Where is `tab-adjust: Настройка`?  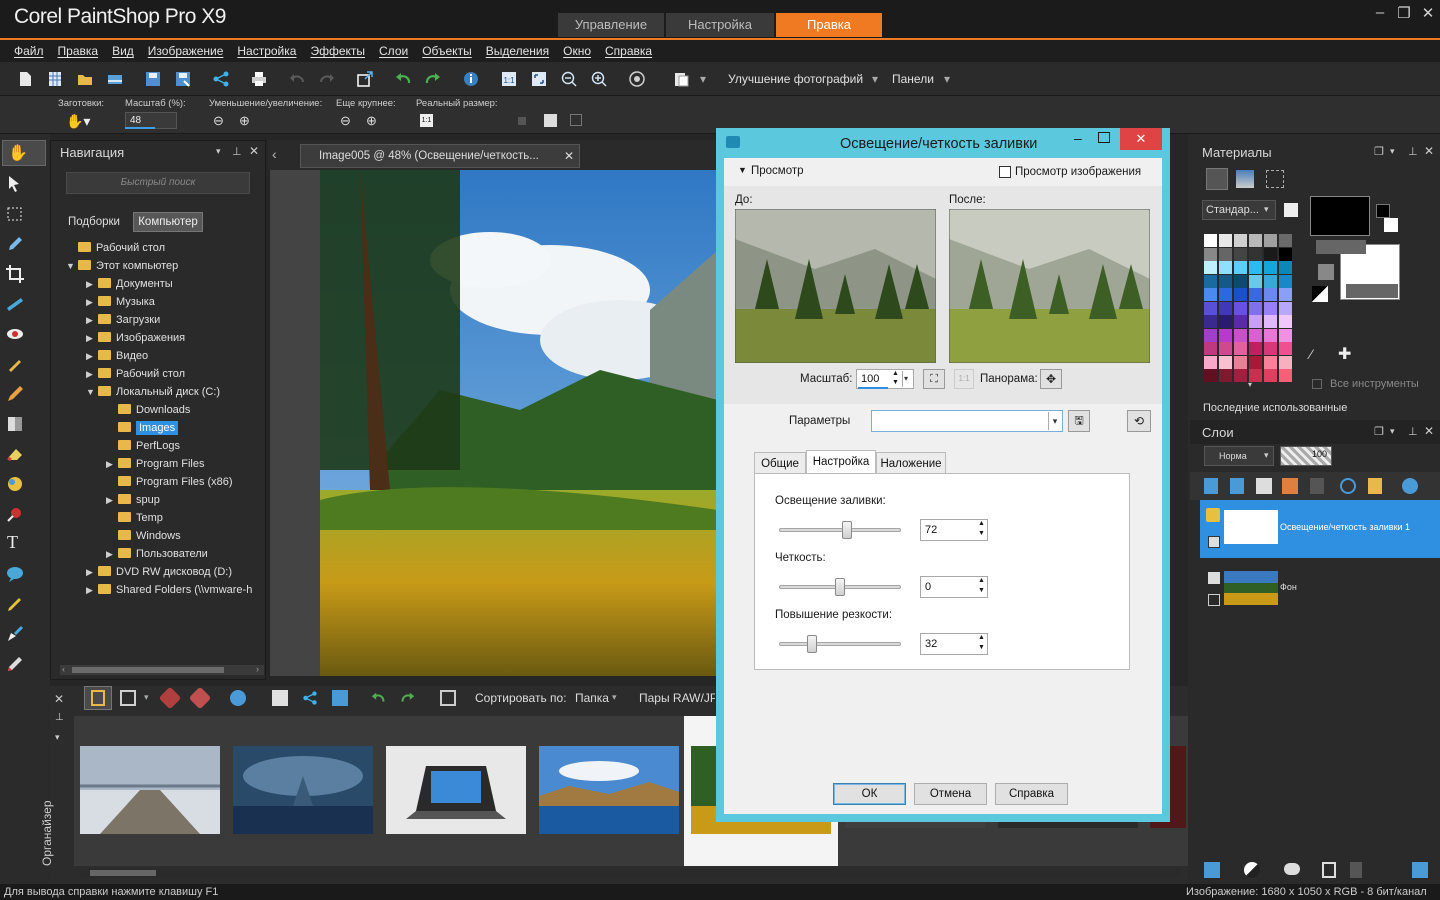
tab-adjust: Настройка is located at coordinates (720, 25).